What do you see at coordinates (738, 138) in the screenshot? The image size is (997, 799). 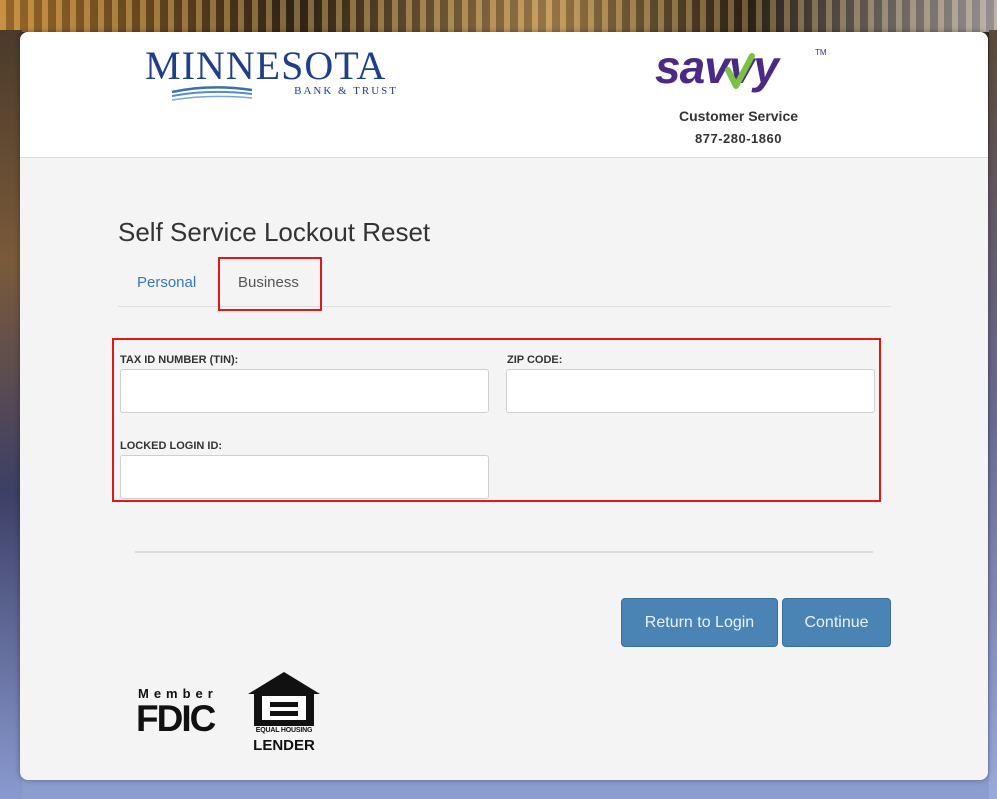 I see `customer-service-phone: 877-280-1860` at bounding box center [738, 138].